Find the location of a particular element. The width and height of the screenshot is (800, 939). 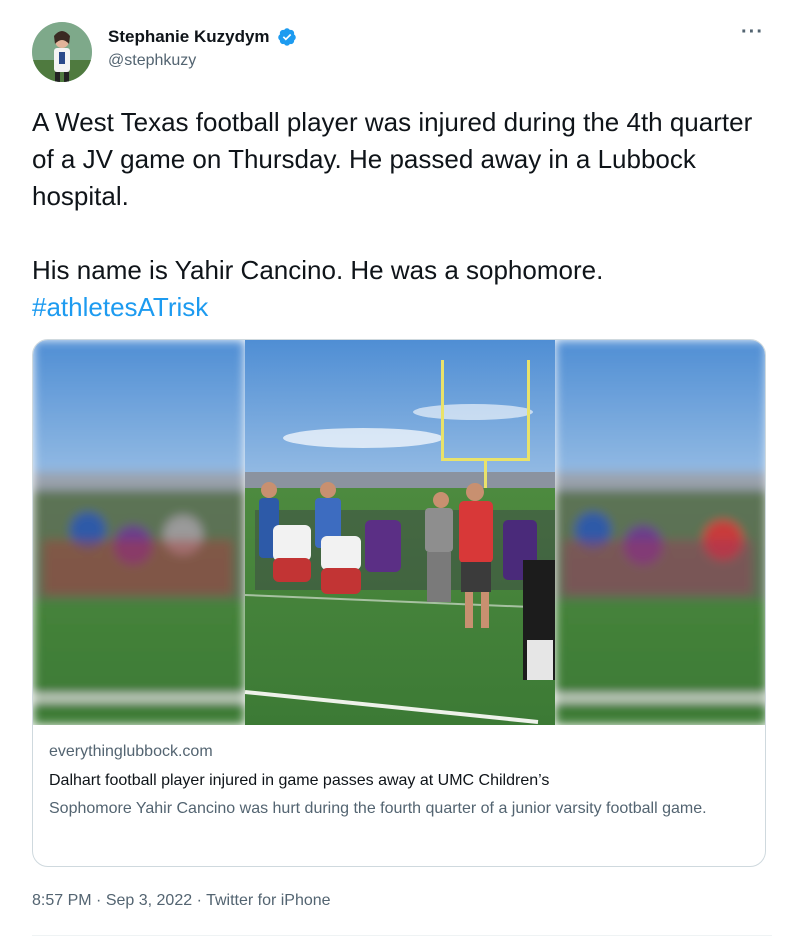

display-name: Stephanie Kuzydym is located at coordinates (189, 37).